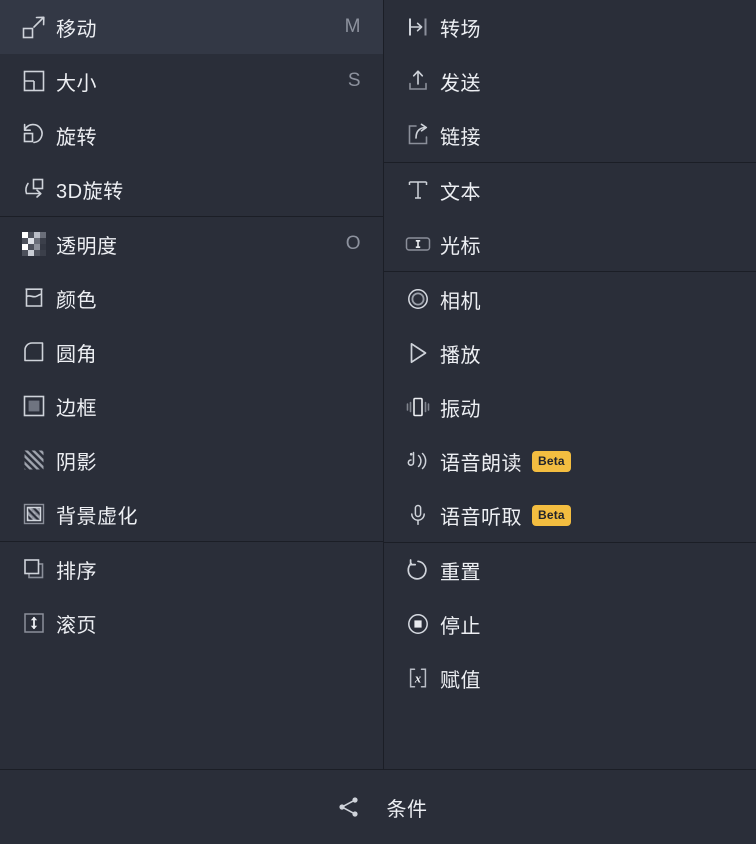 The width and height of the screenshot is (756, 844). What do you see at coordinates (570, 353) in the screenshot?
I see `menu-item-play: 播放` at bounding box center [570, 353].